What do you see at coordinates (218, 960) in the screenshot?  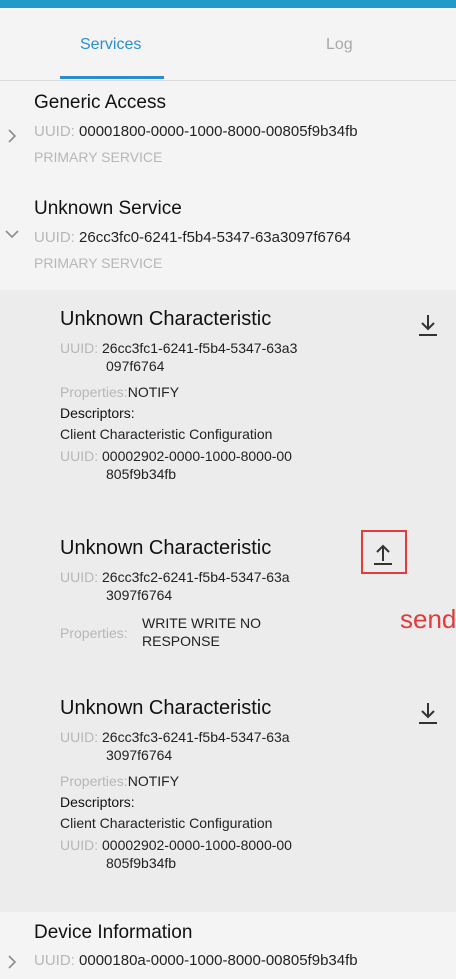 I see `uuid-value: 0000180a-0000-1000-8000-00805f9b34fb` at bounding box center [218, 960].